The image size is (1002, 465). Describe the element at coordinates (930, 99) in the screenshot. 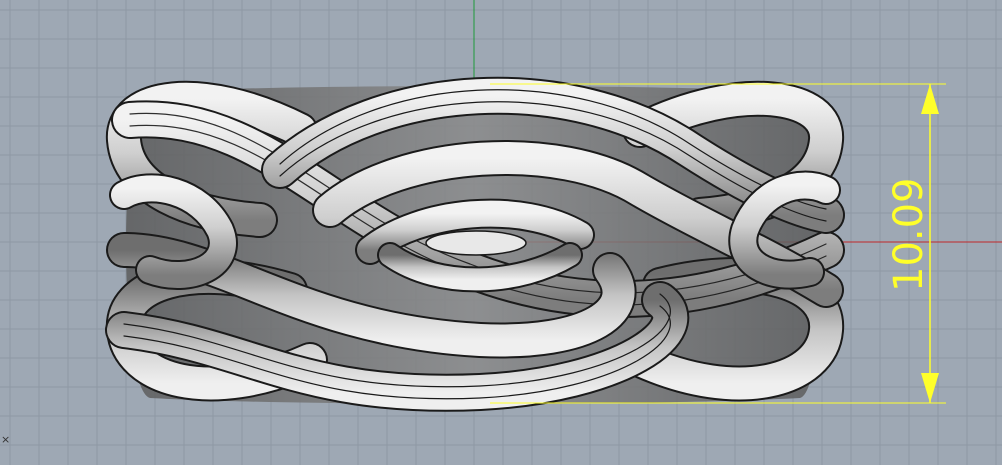

I see `dimension-arrow-top` at that location.